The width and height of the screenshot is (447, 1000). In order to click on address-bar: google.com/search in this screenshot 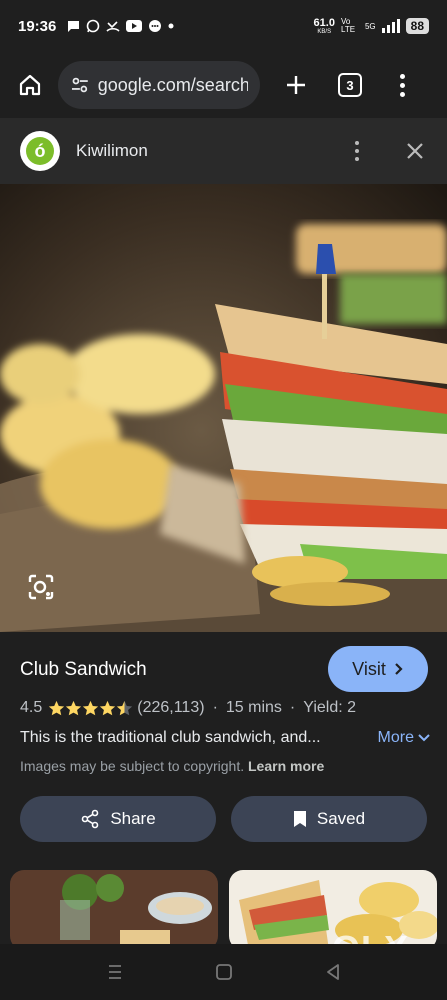, I will do `click(159, 85)`.